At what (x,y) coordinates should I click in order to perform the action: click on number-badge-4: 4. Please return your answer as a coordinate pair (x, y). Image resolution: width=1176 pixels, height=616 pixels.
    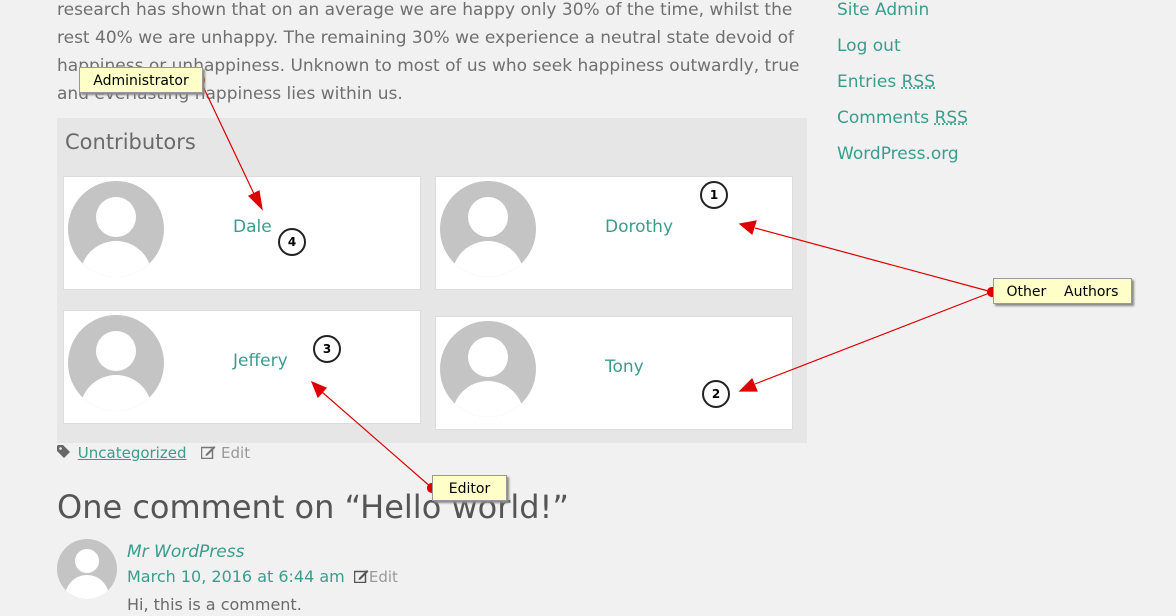
    Looking at the image, I should click on (292, 242).